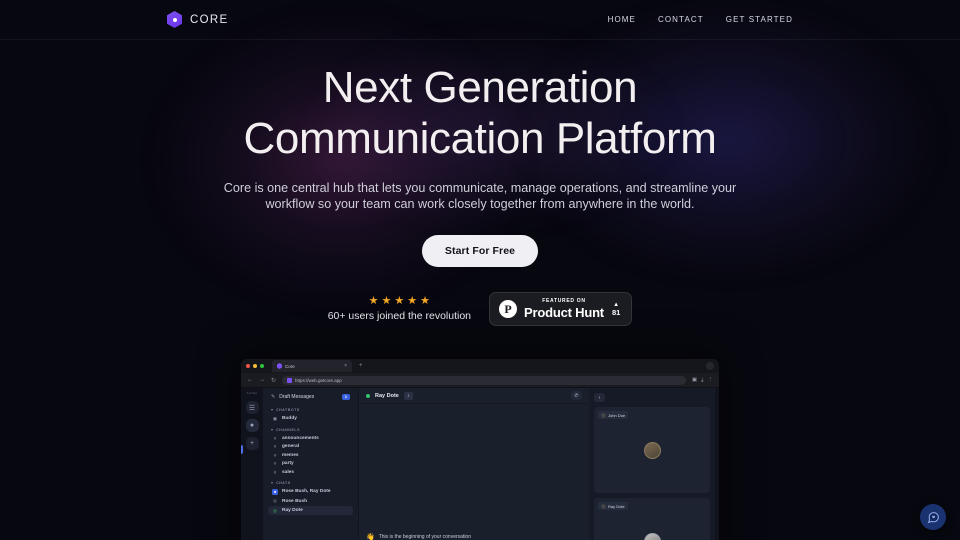 Image resolution: width=960 pixels, height=540 pixels. Describe the element at coordinates (345, 366) in the screenshot. I see `close-tab-icon: ×` at that location.